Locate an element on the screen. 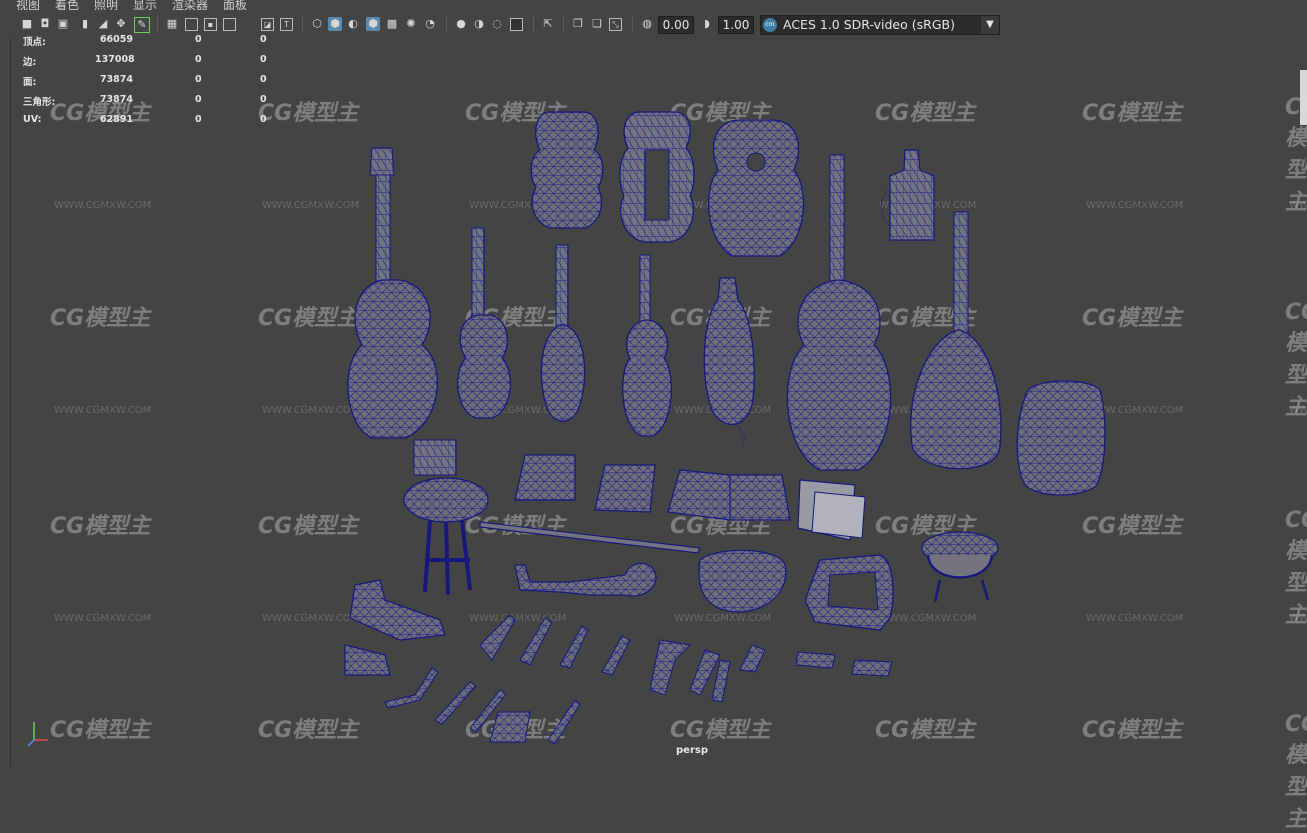 The width and height of the screenshot is (1307, 833). lute-model is located at coordinates (956, 340).